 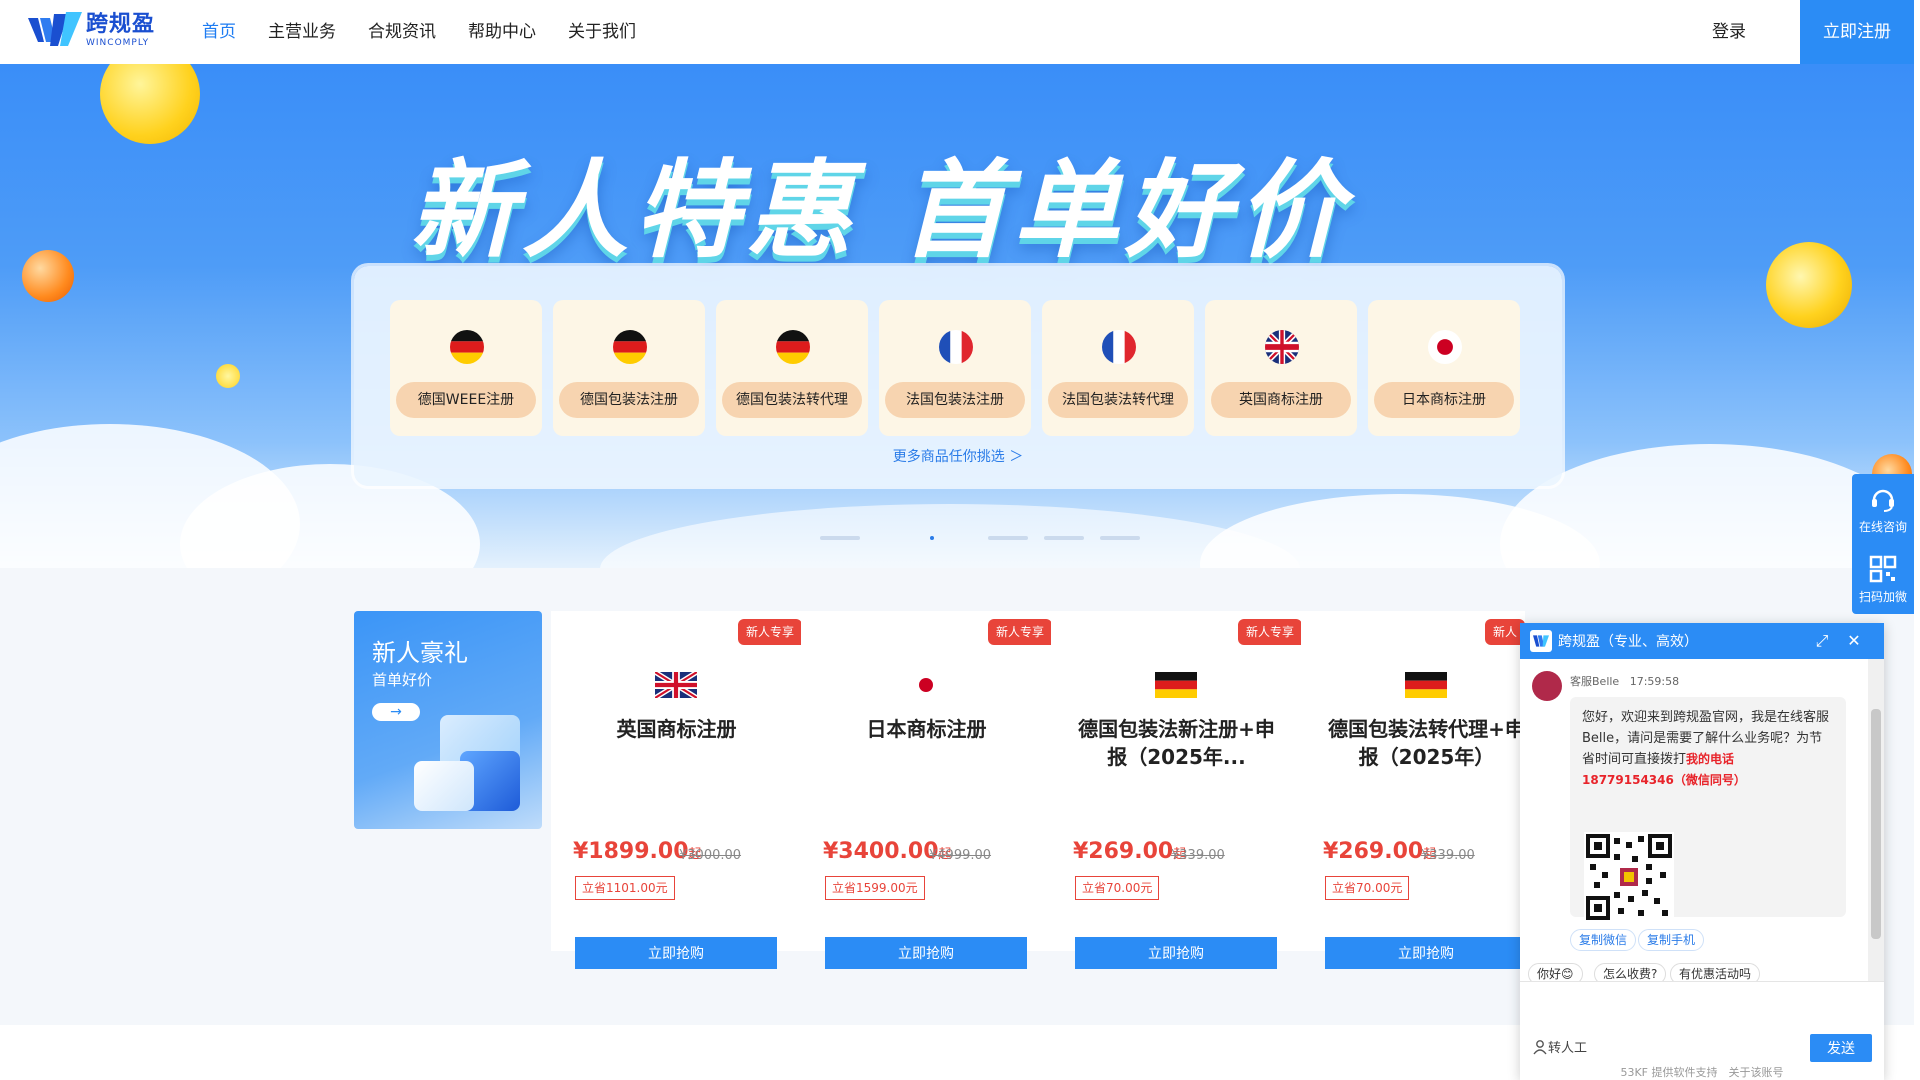 I want to click on quick-reply-promo: 有优惠活动吗, so click(x=1715, y=972).